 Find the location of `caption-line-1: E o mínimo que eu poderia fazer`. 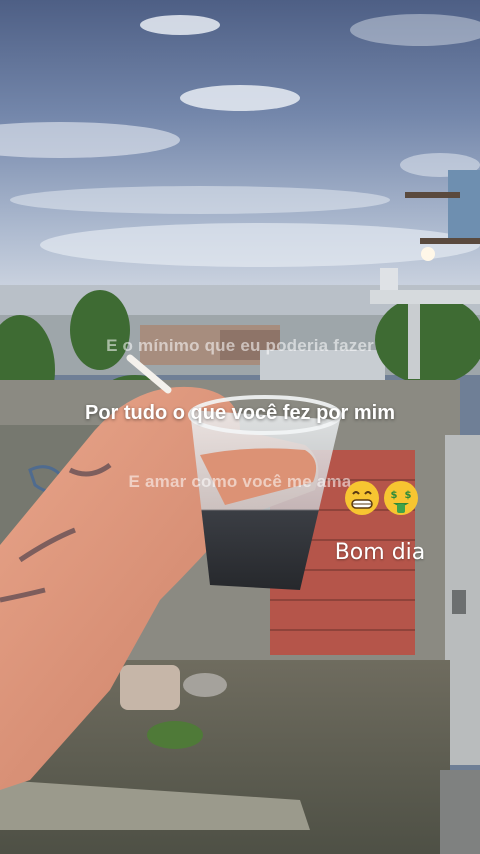

caption-line-1: E o mínimo que eu poderia fazer is located at coordinates (240, 345).